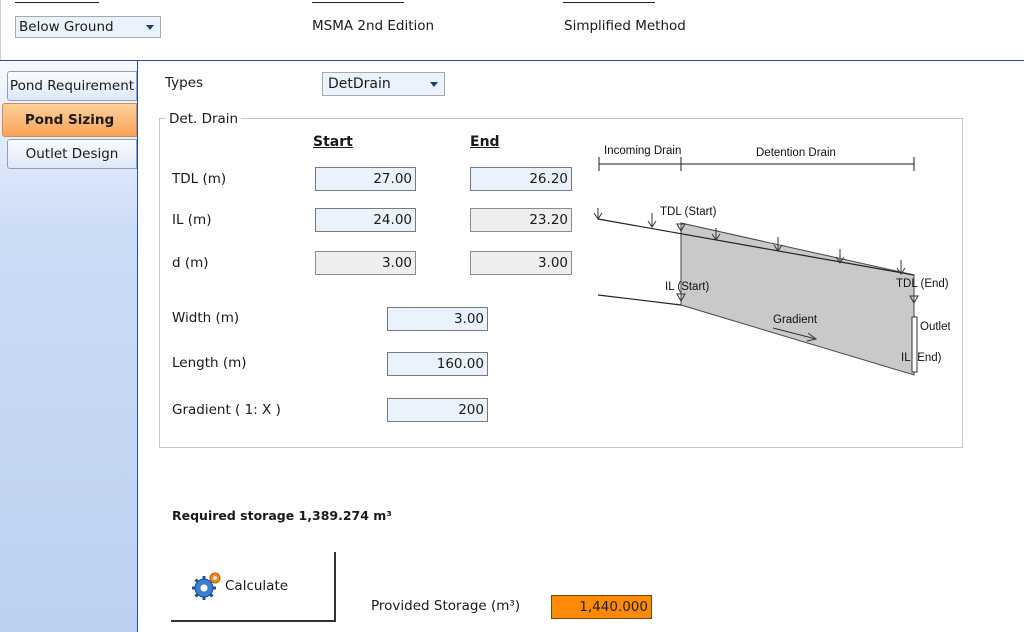 Image resolution: width=1024 pixels, height=632 pixels. I want to click on gradient-diagram-label: Gradient, so click(795, 320).